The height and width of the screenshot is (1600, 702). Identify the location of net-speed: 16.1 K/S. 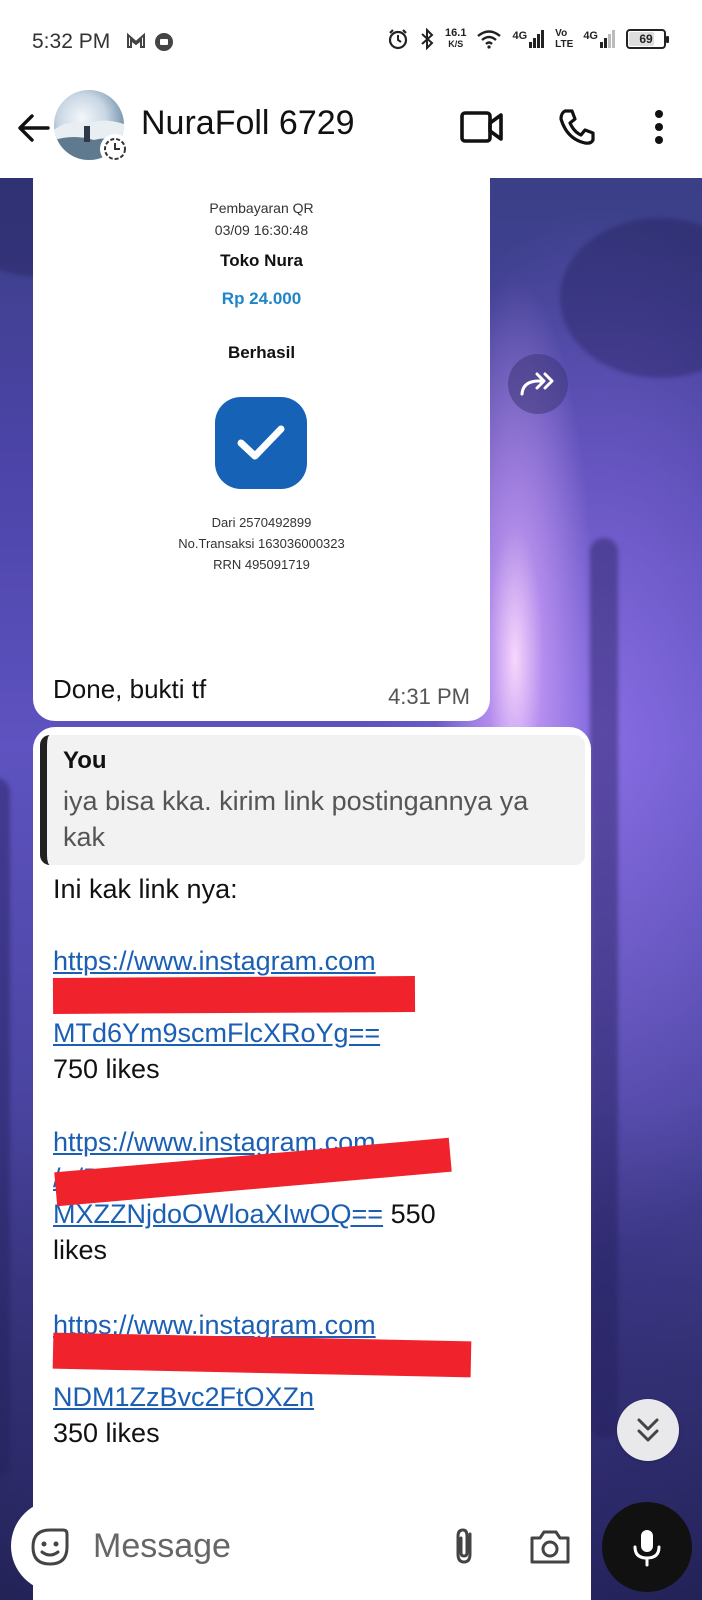
(455, 39).